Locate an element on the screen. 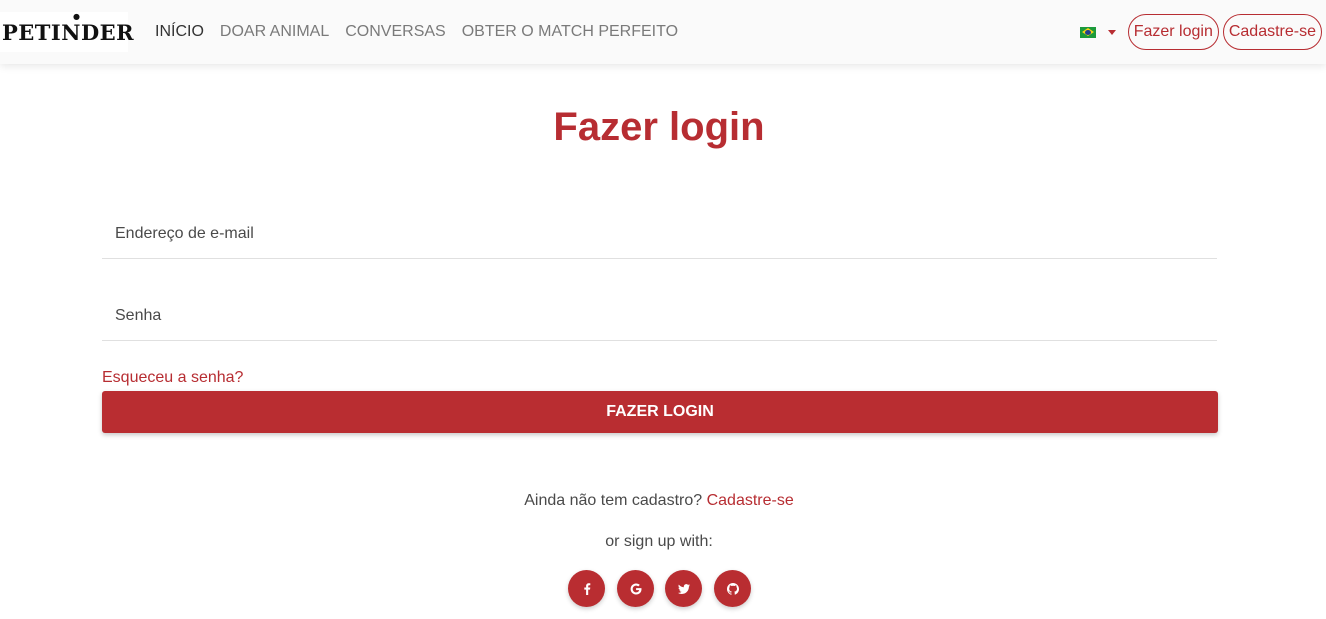  register-link: Cadastre-se is located at coordinates (750, 500).